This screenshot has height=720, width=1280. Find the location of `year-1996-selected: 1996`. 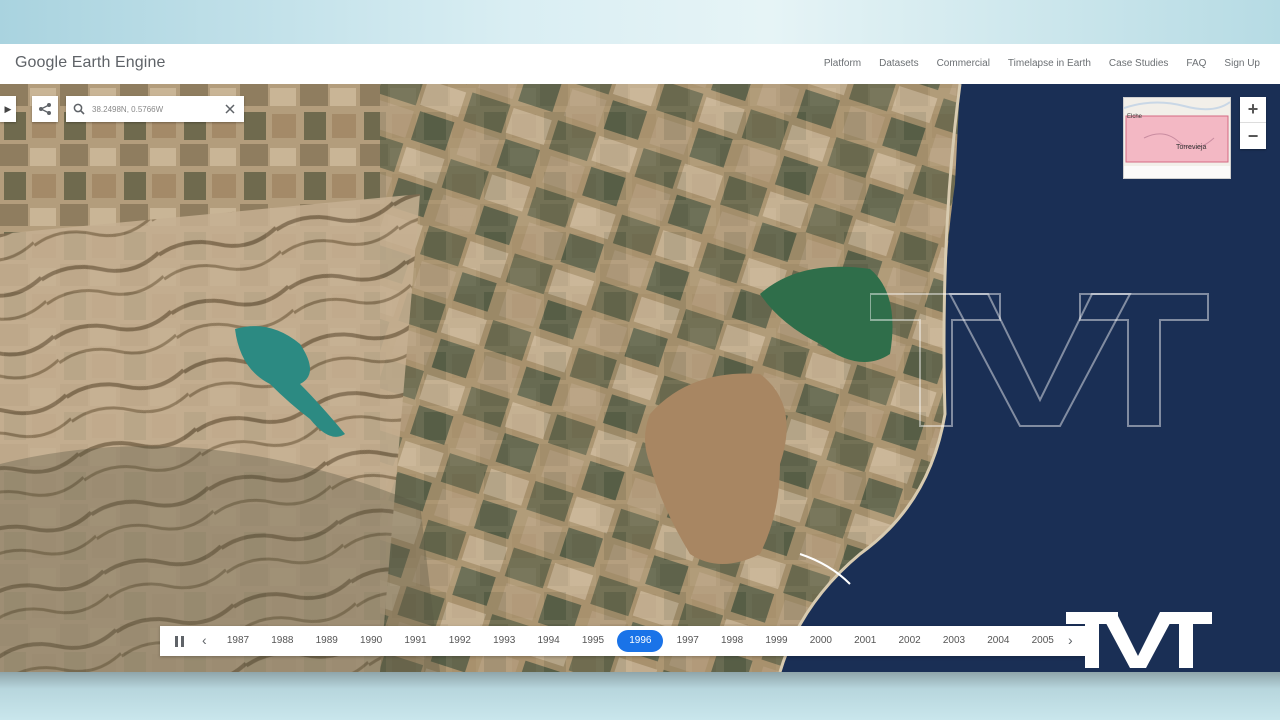

year-1996-selected: 1996 is located at coordinates (640, 641).